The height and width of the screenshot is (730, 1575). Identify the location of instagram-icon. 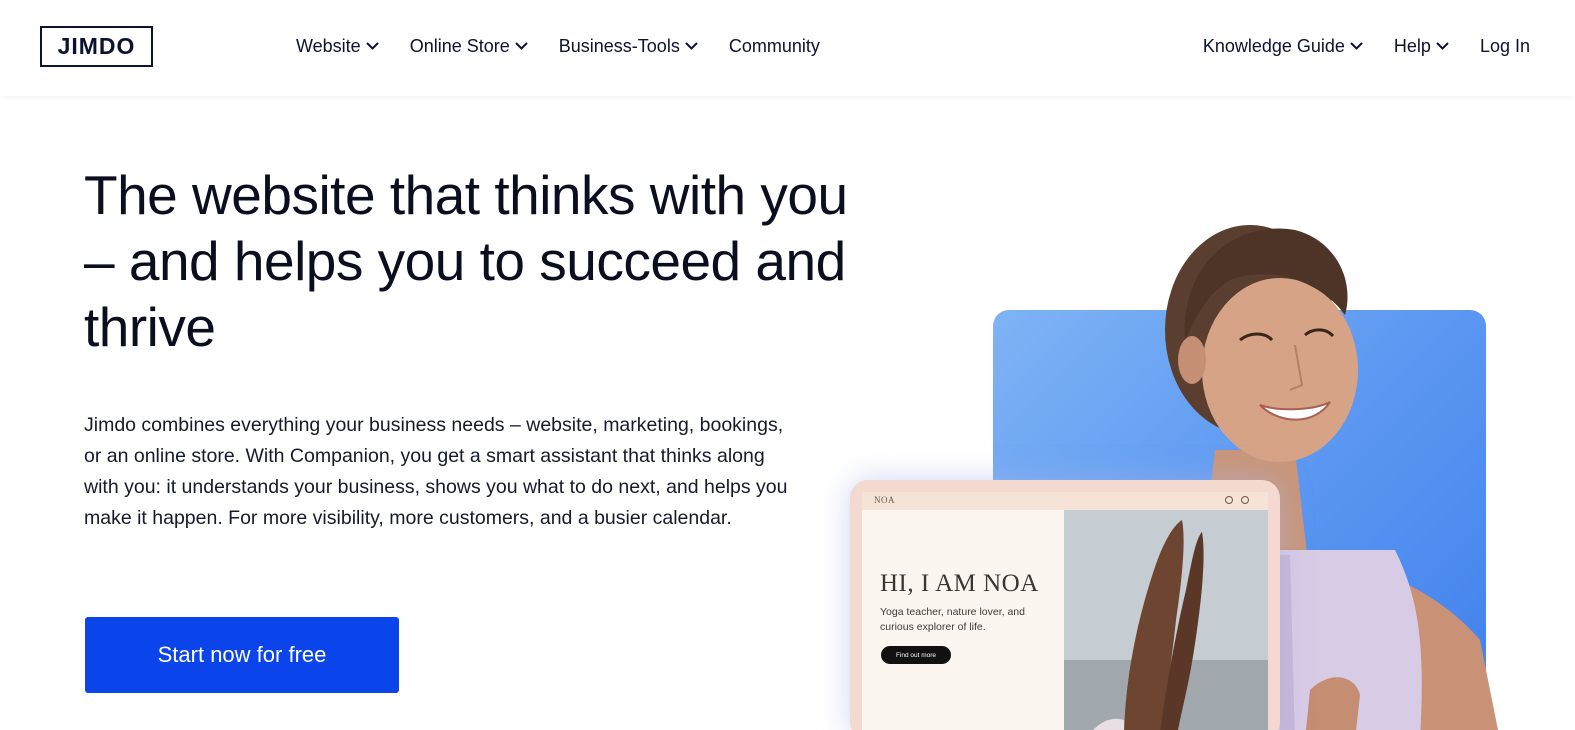
(1229, 500).